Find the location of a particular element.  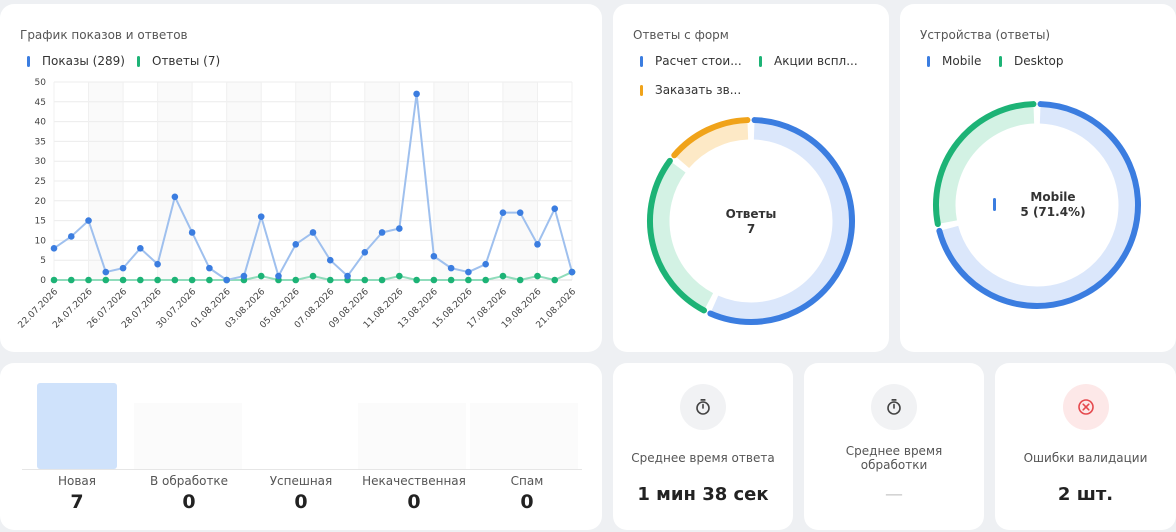

devices-donut-center: Mobile 5 (71.4%) is located at coordinates (1053, 205).